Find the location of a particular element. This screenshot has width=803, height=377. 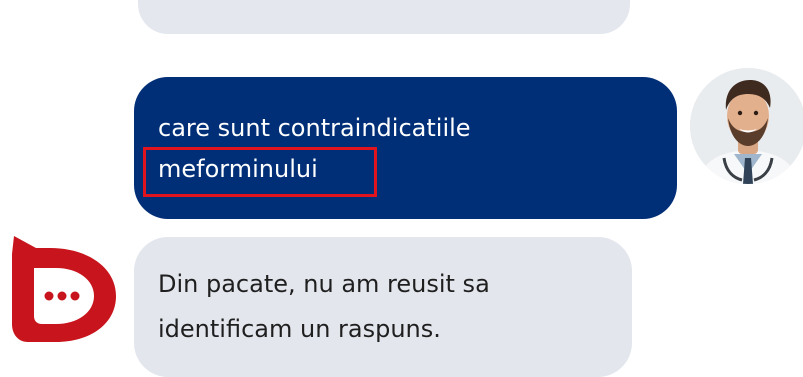

bot-message-line-2: identificam un raspuns. is located at coordinates (299, 329).